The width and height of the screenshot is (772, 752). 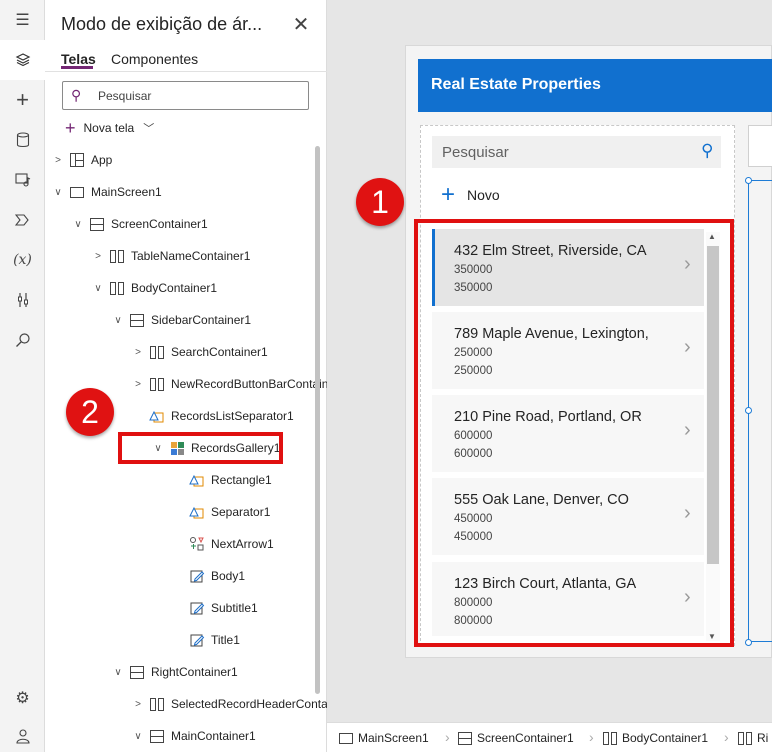 I want to click on tree-node-title: Title1, so click(x=205, y=640).